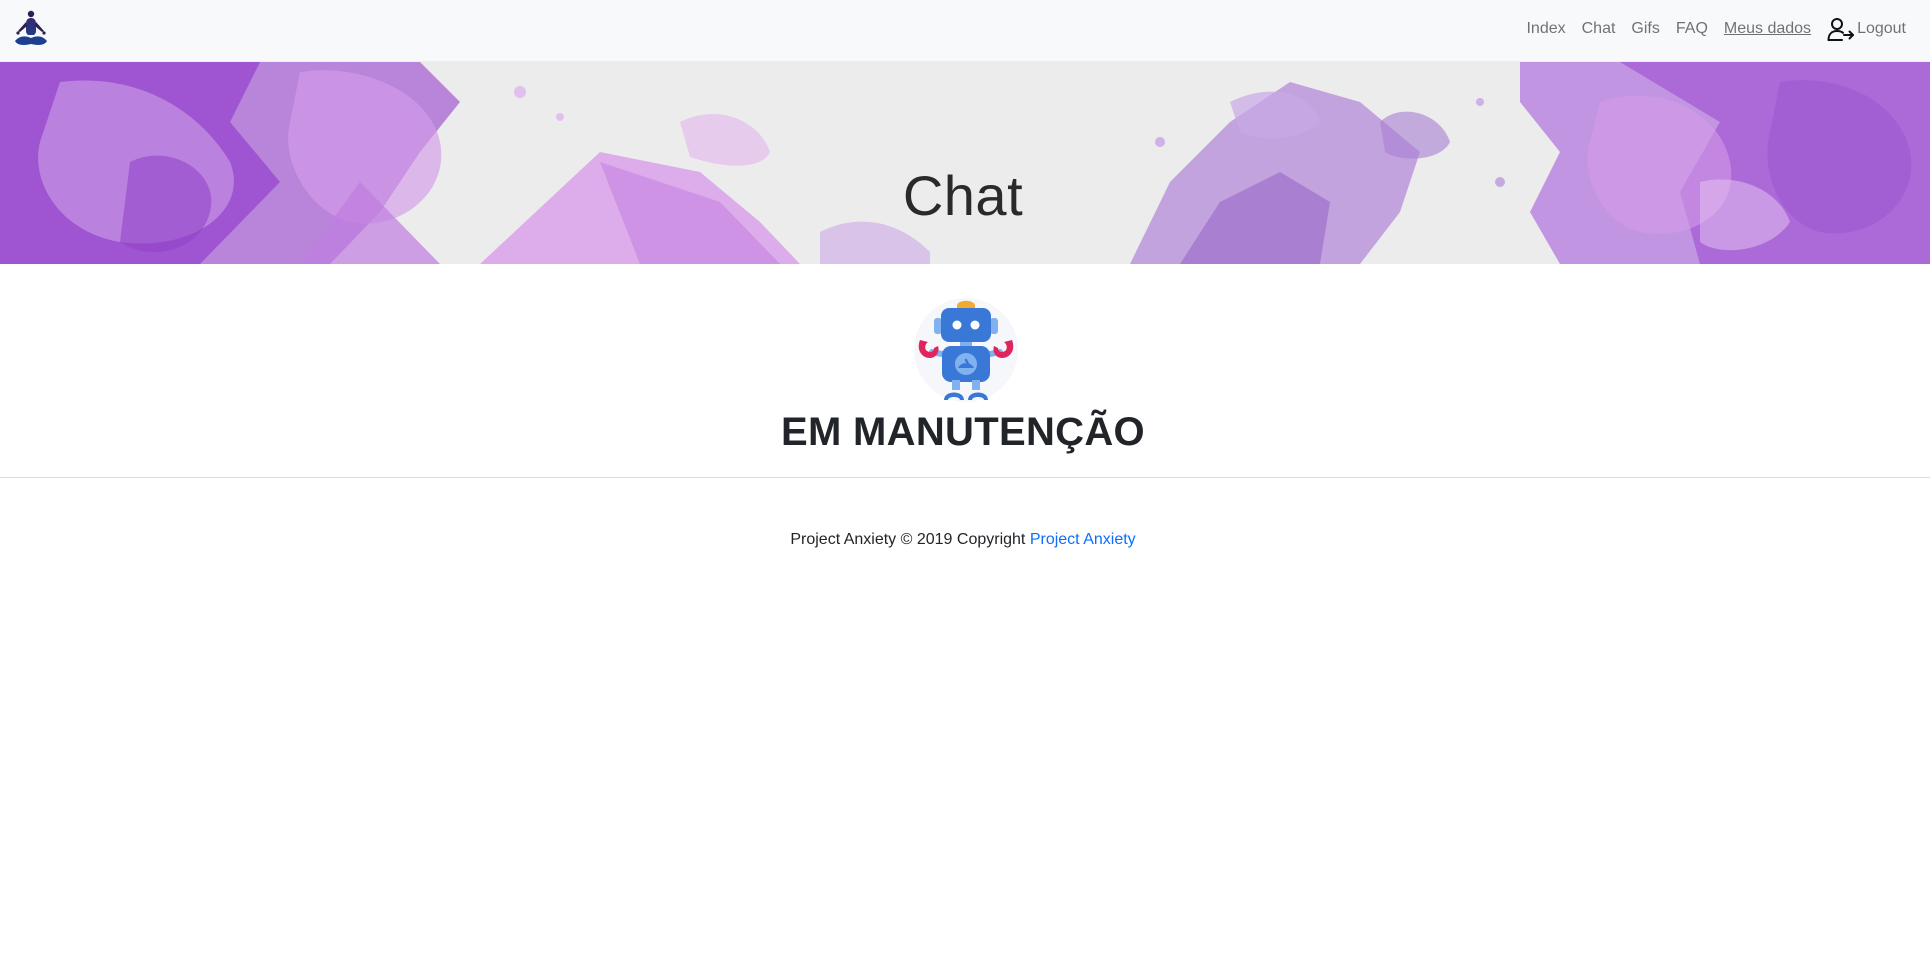  Describe the element at coordinates (1692, 29) in the screenshot. I see `nav-link-faq: FAQ` at that location.